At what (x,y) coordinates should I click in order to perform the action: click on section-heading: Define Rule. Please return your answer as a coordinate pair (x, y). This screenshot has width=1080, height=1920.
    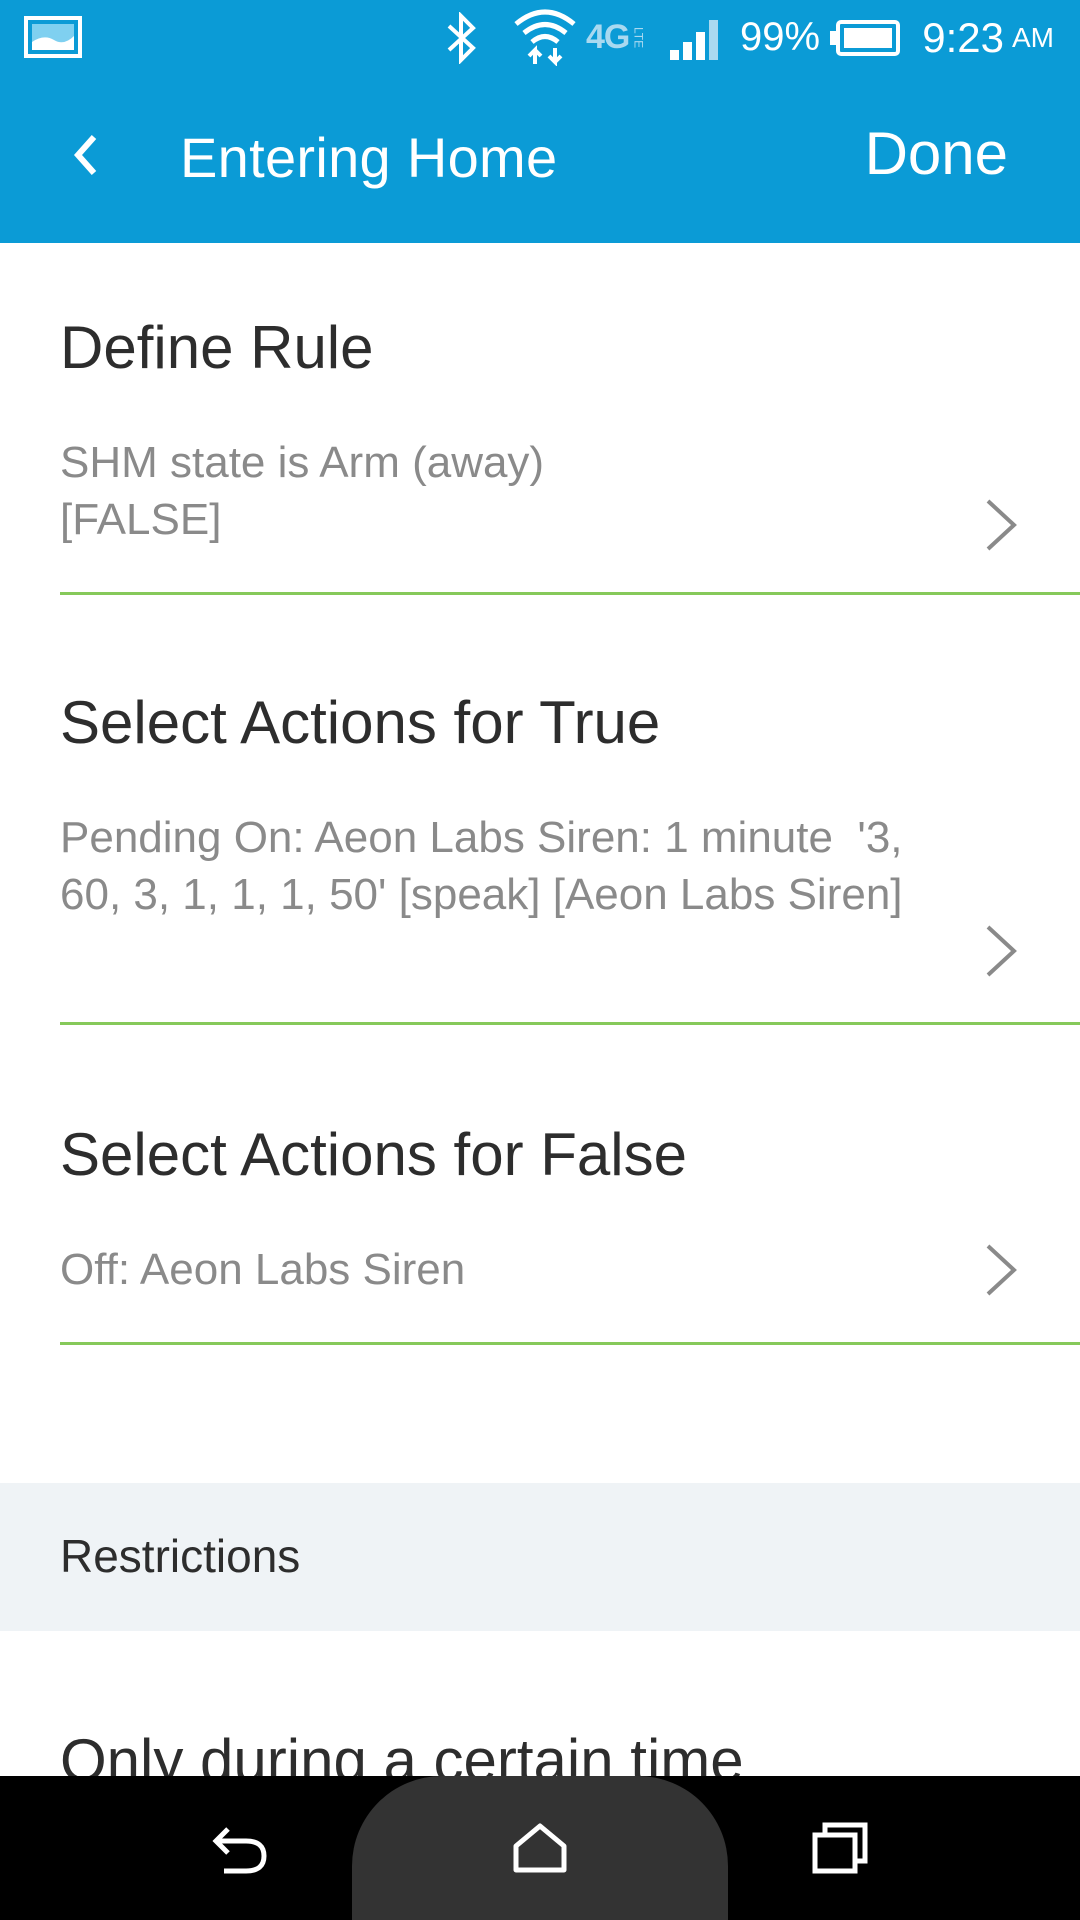
    Looking at the image, I should click on (217, 347).